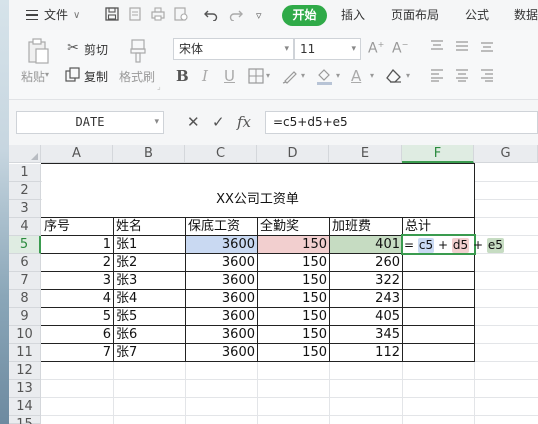 The width and height of the screenshot is (538, 424). Describe the element at coordinates (290, 77) in the screenshot. I see `cell-style-icon` at that location.